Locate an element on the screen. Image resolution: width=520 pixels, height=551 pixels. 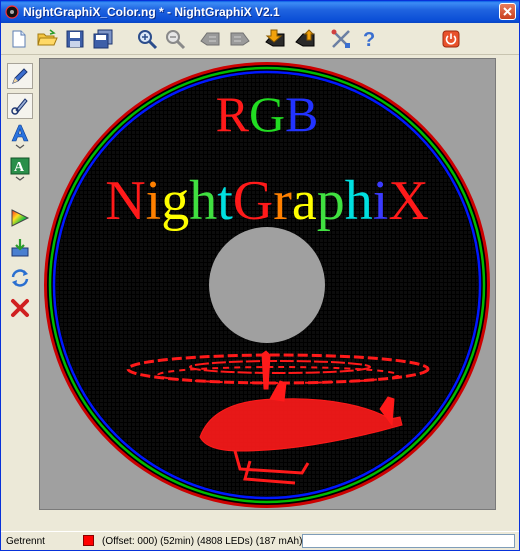
connection-status: Getrennt is located at coordinates (25, 541).